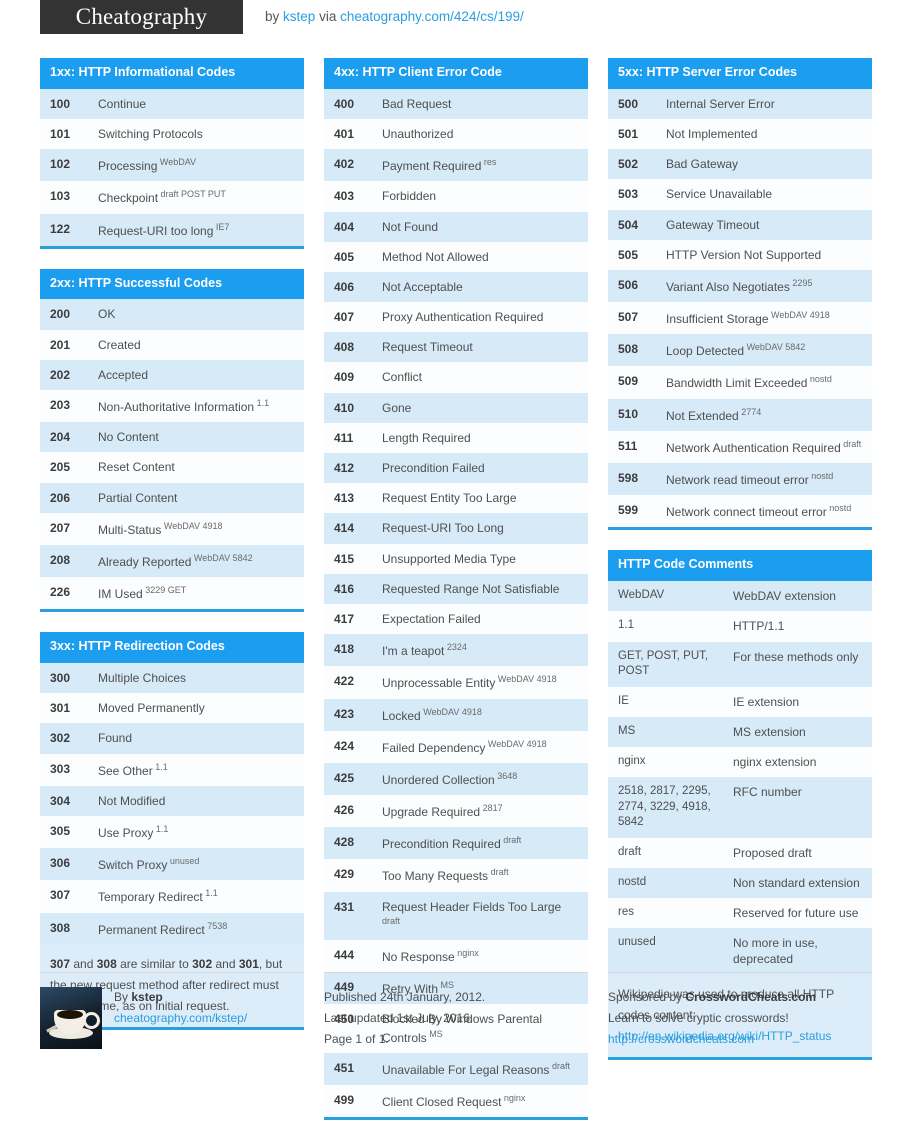 Image resolution: width=904 pixels, height=1140 pixels. Describe the element at coordinates (60, 437) in the screenshot. I see `status-code: 204` at that location.